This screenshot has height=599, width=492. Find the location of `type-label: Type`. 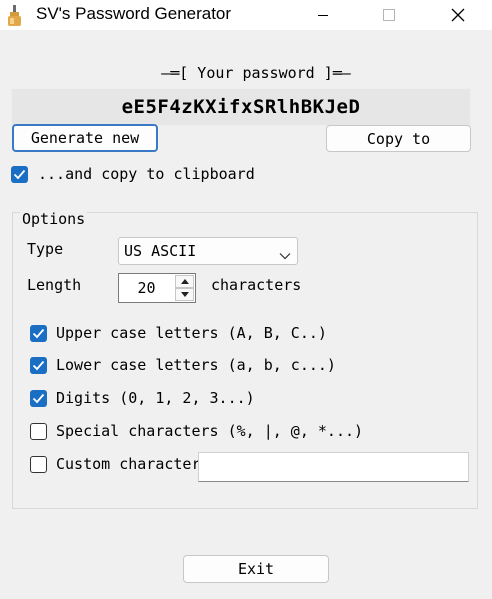

type-label: Type is located at coordinates (45, 249).